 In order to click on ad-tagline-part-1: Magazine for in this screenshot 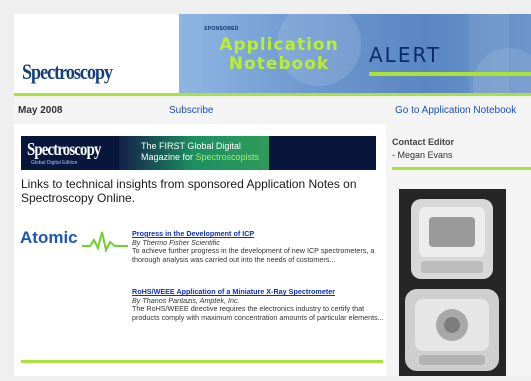, I will do `click(168, 157)`.